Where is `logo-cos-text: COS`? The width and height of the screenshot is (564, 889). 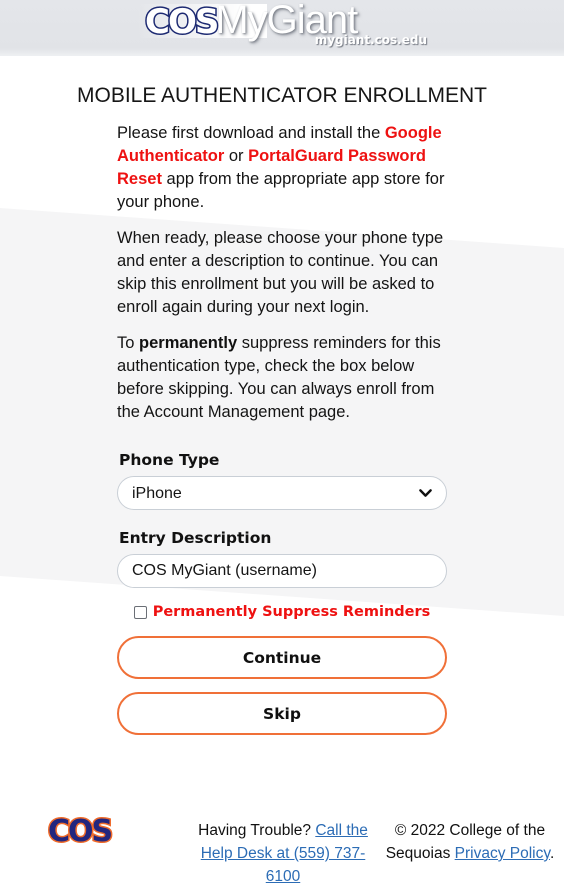
logo-cos-text: COS is located at coordinates (181, 22).